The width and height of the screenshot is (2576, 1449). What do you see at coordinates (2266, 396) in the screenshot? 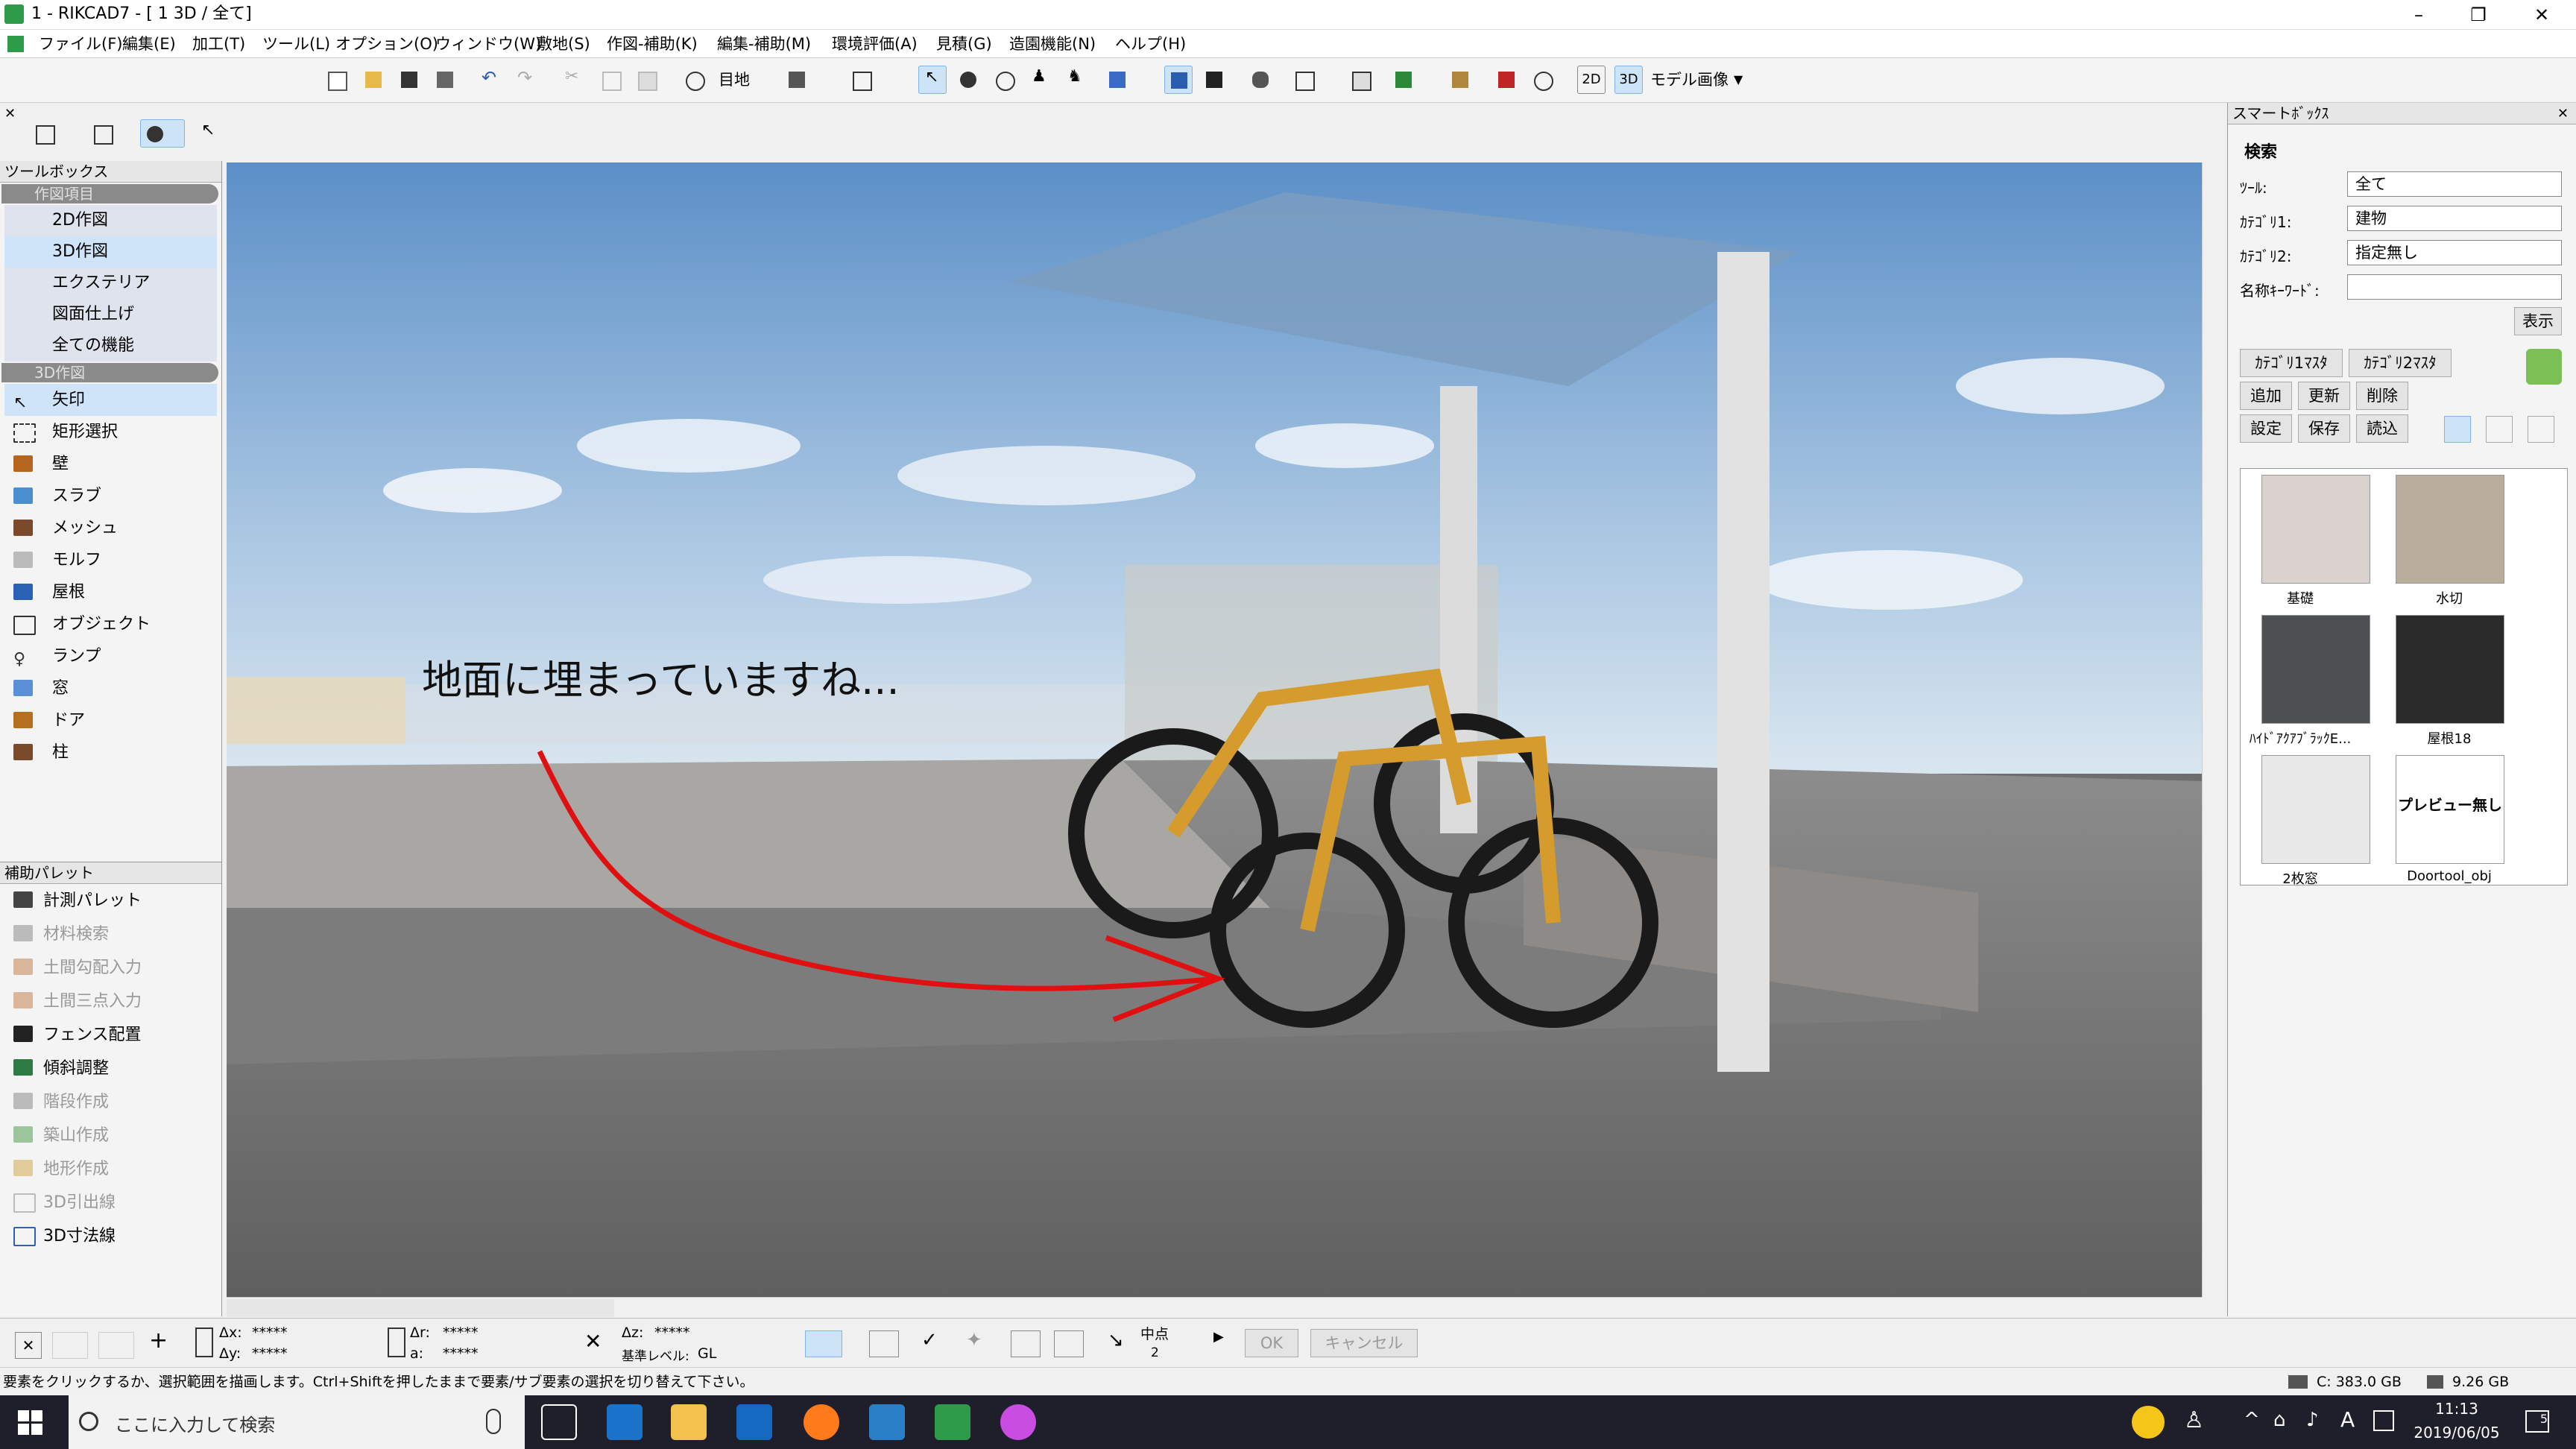
I see `add-button: 追加` at bounding box center [2266, 396].